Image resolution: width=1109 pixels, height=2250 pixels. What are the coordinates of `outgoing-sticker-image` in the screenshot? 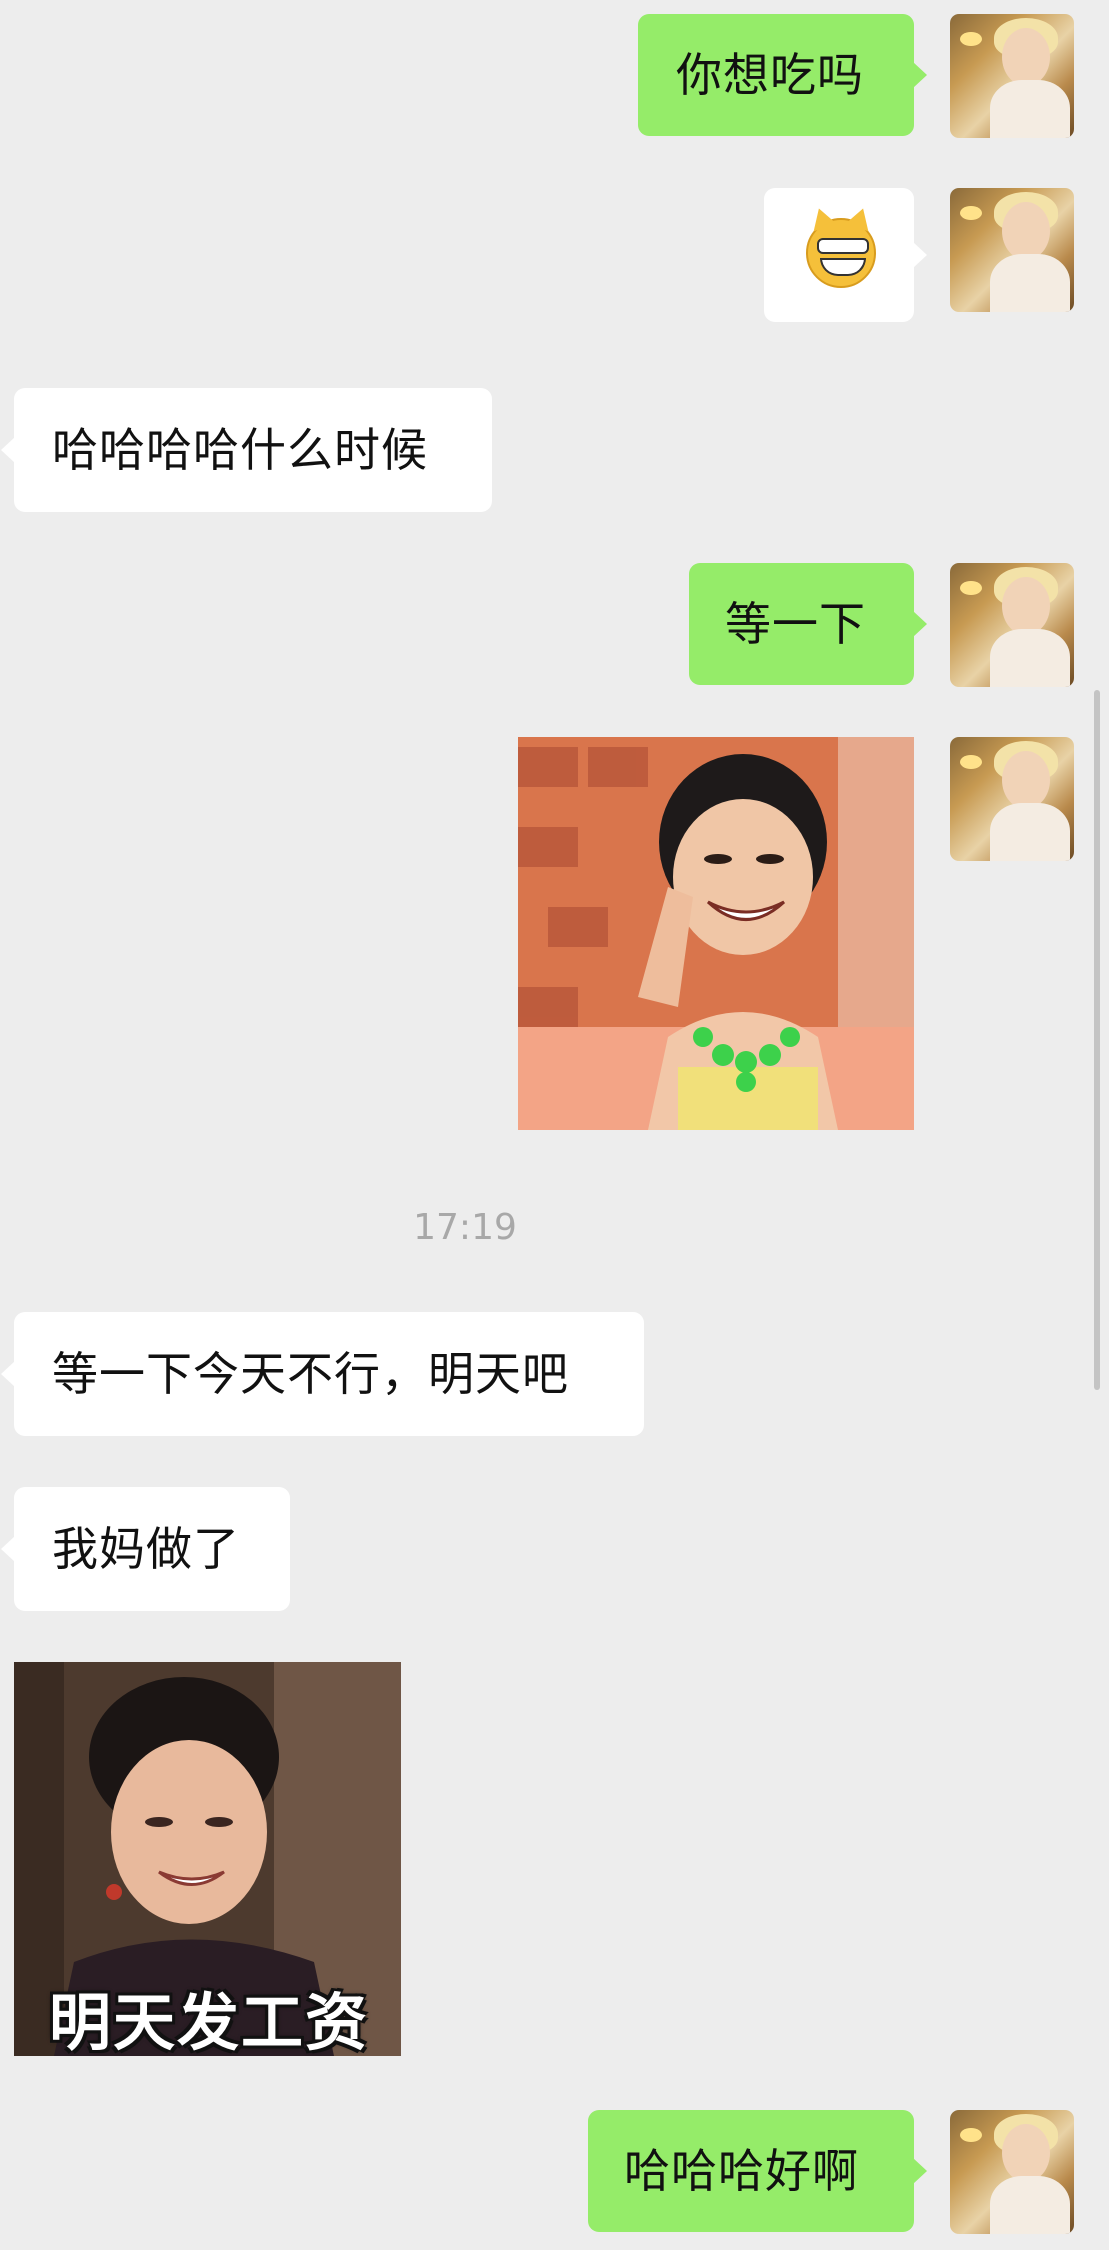 It's located at (716, 933).